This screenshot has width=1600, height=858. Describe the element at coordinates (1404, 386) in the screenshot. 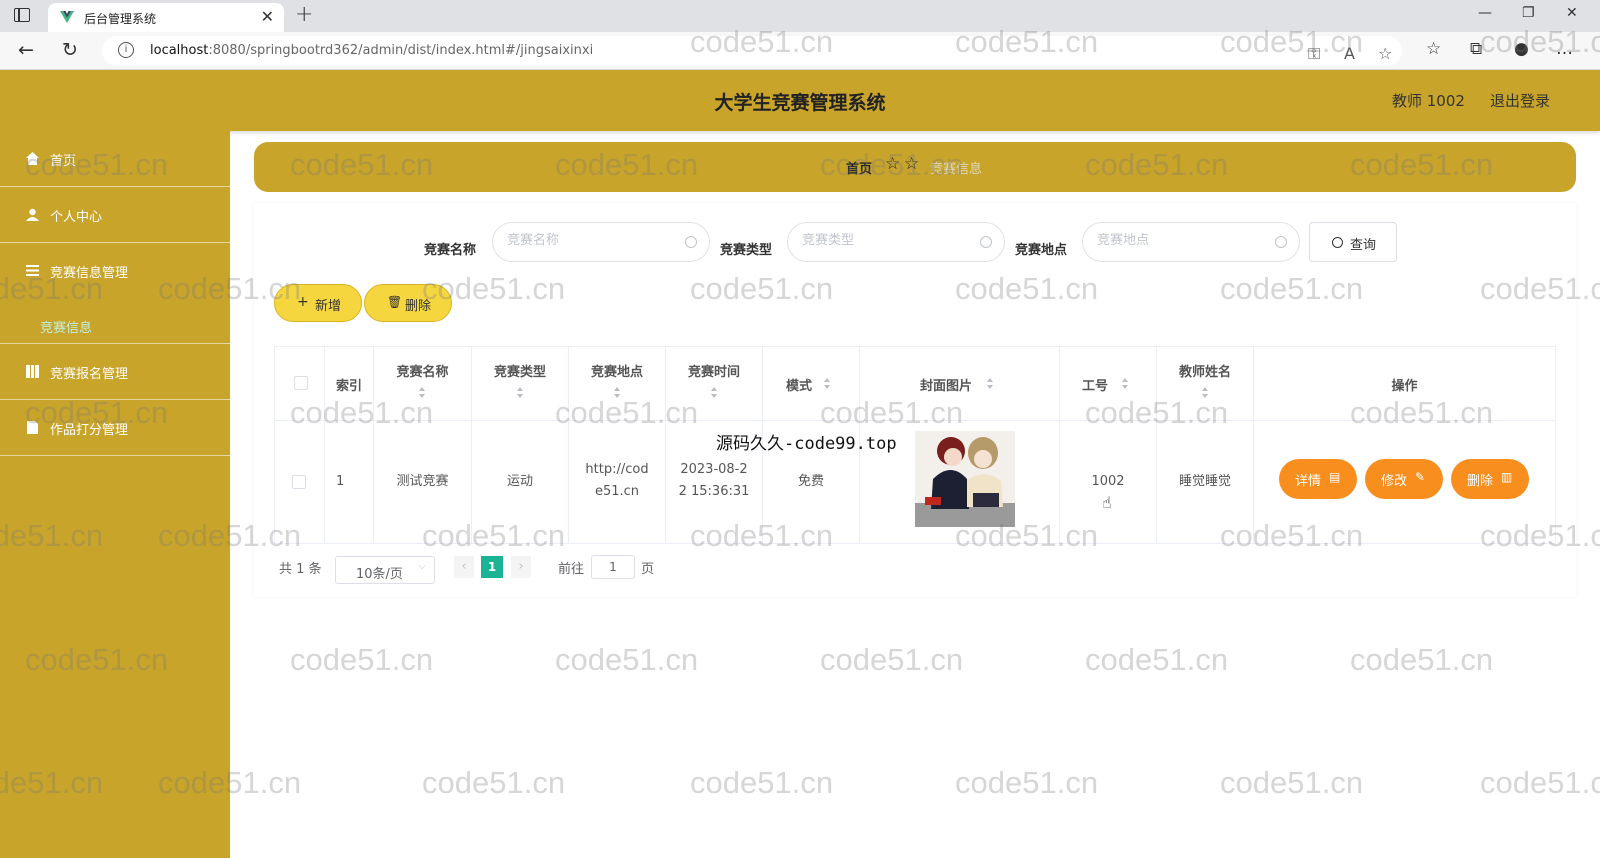

I see `header-ops: 操作` at that location.